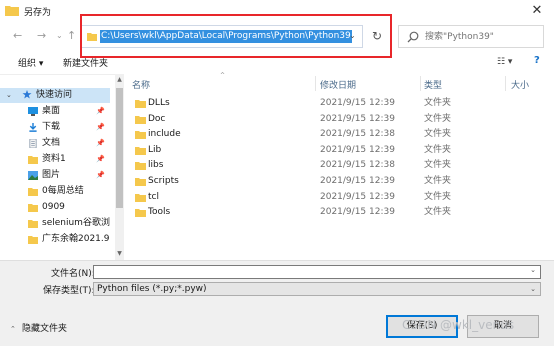 The image size is (554, 346). What do you see at coordinates (339, 197) in the screenshot?
I see `table-row: tcl 2021/9/15 12:39 文件夹` at bounding box center [339, 197].